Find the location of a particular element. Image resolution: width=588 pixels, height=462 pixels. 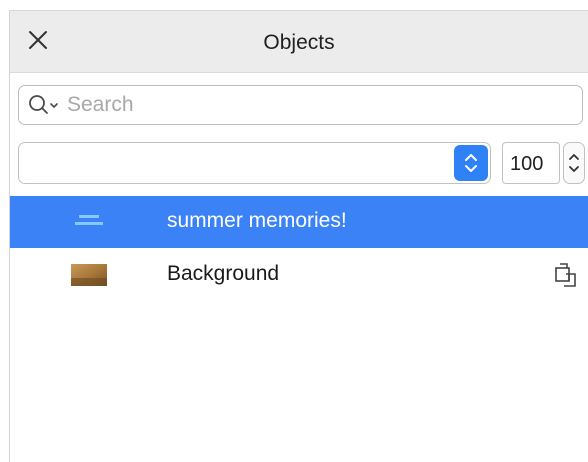

chevron-up-down-icon is located at coordinates (471, 163).